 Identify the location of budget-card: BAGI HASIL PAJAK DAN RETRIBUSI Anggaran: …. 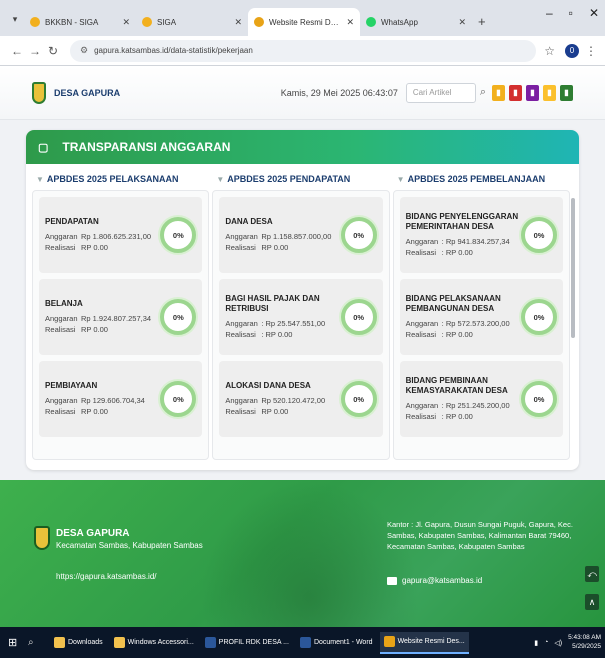
(301, 317).